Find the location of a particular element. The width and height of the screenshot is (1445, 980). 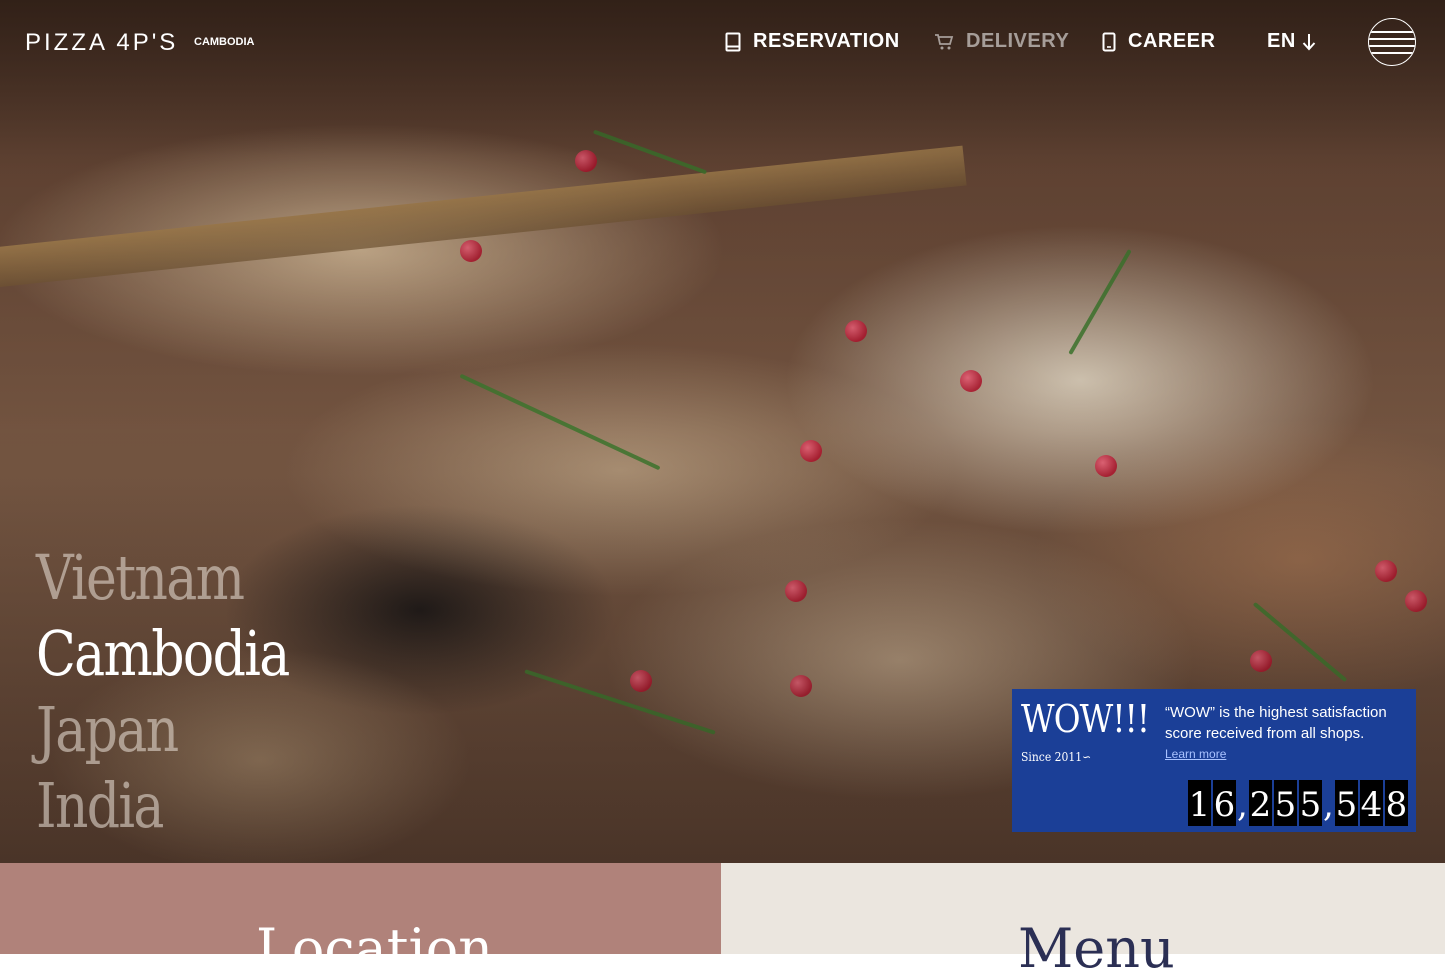

wow-counter: 16,255,548 is located at coordinates (1297, 803).